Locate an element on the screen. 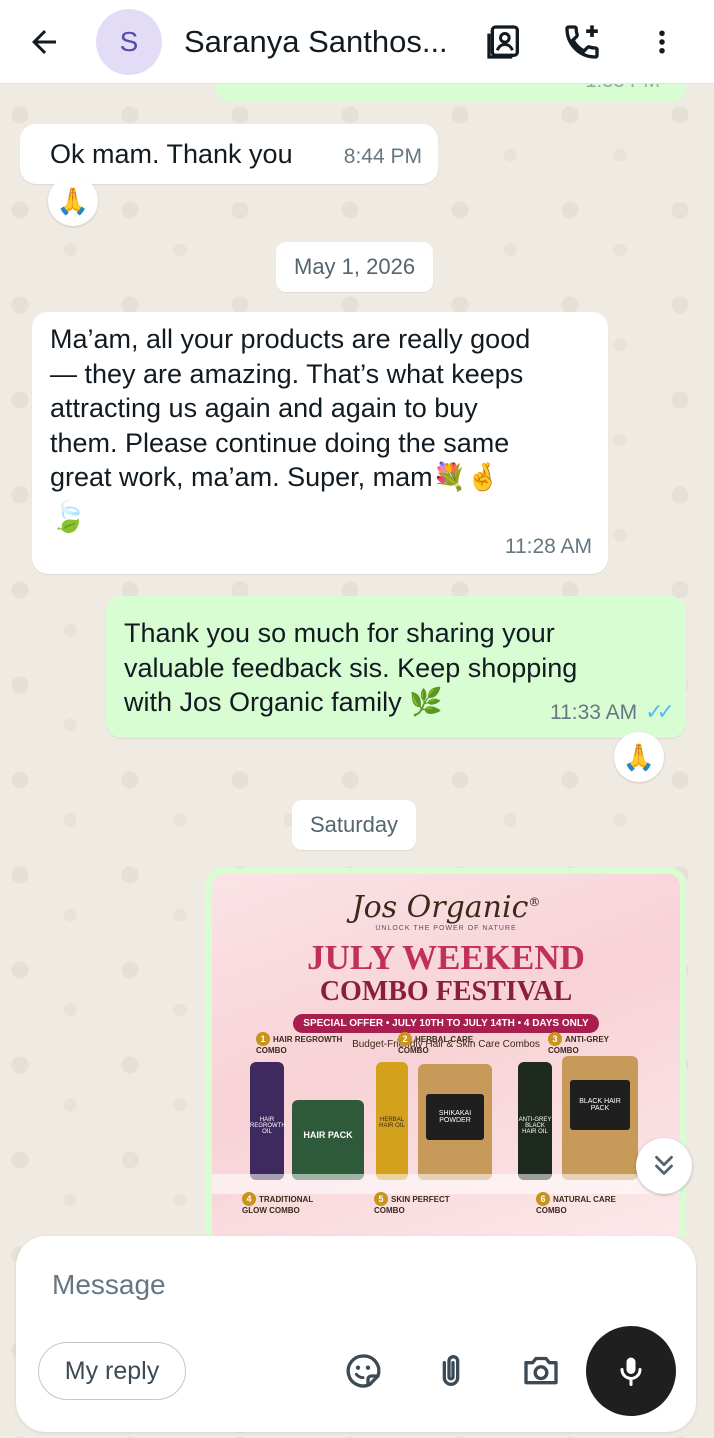 This screenshot has width=714, height=1438. product-label: HERBAL HAIR OIL is located at coordinates (392, 1123).